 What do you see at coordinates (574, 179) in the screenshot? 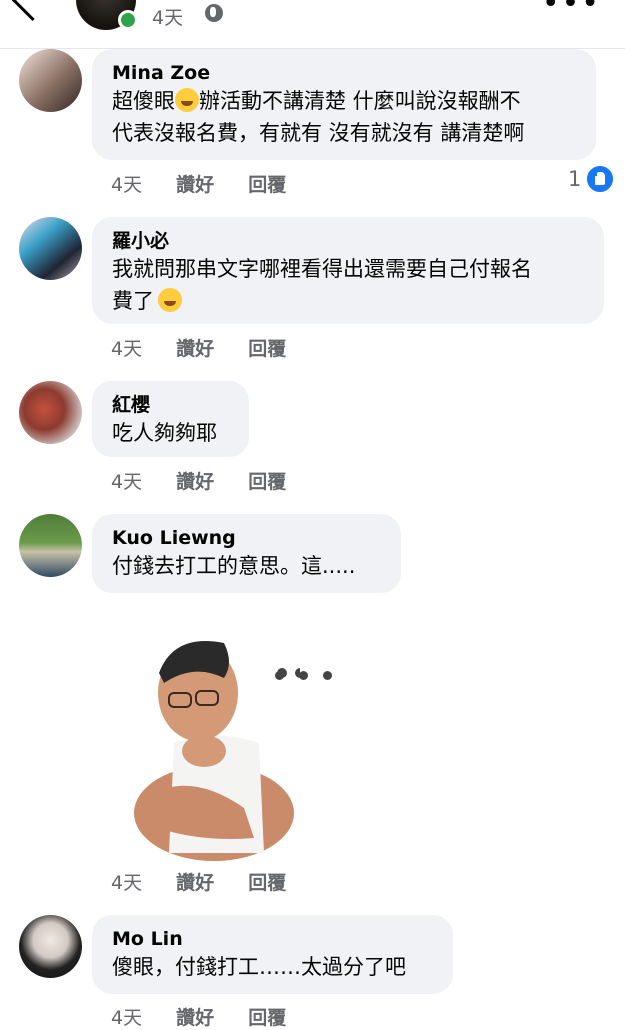
I see `reaction-count: 1` at bounding box center [574, 179].